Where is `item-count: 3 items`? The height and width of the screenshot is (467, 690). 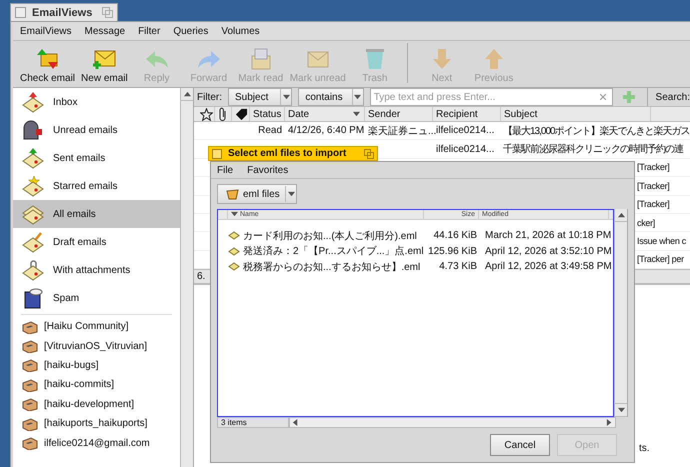 item-count: 3 items is located at coordinates (253, 422).